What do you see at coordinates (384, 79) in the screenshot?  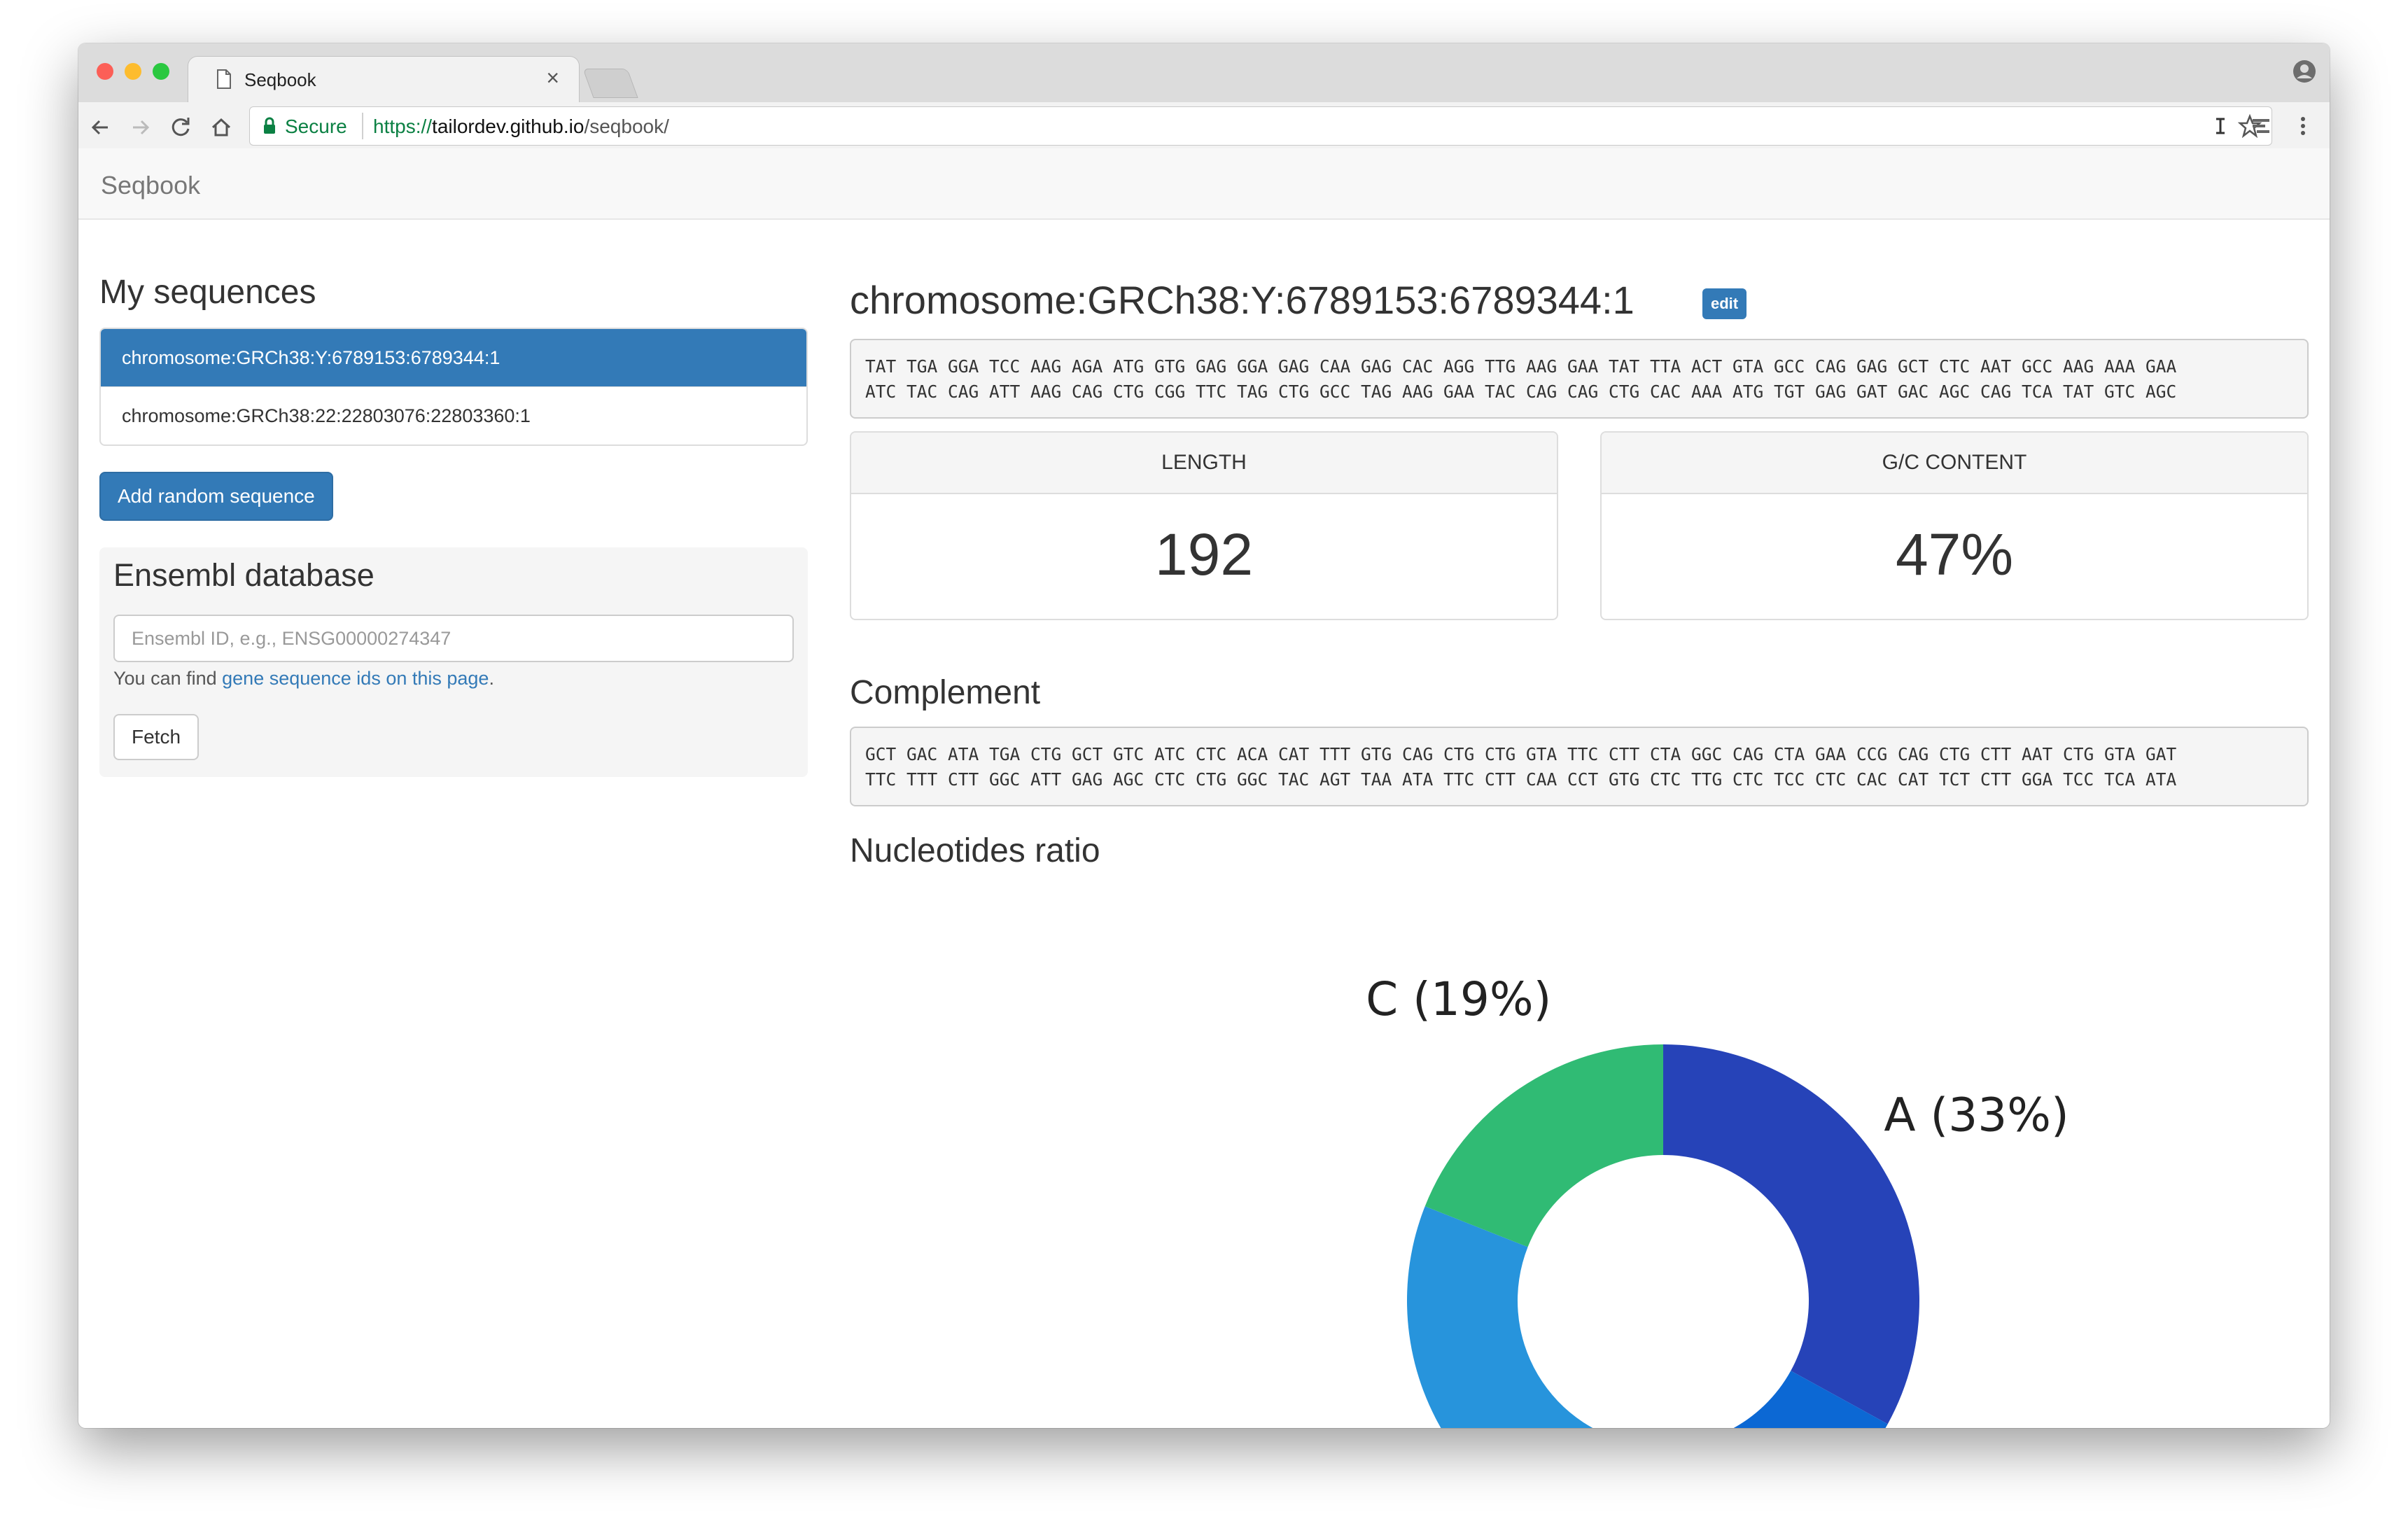 I see `browser-tab: Seqbook ×` at bounding box center [384, 79].